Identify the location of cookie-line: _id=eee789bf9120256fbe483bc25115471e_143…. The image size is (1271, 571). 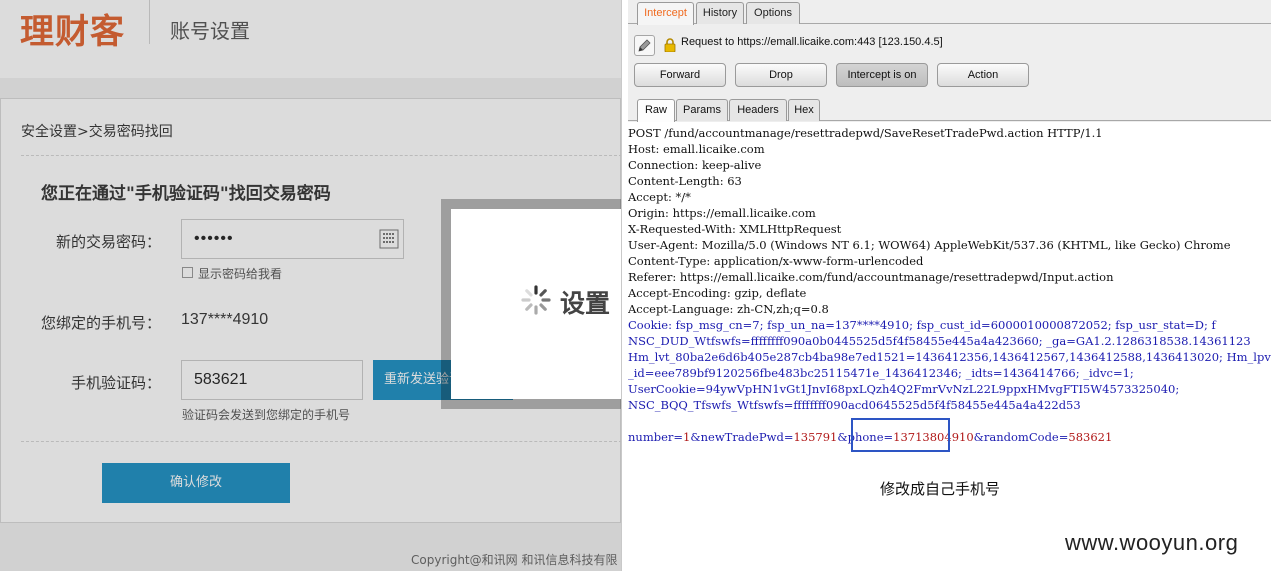
(881, 373).